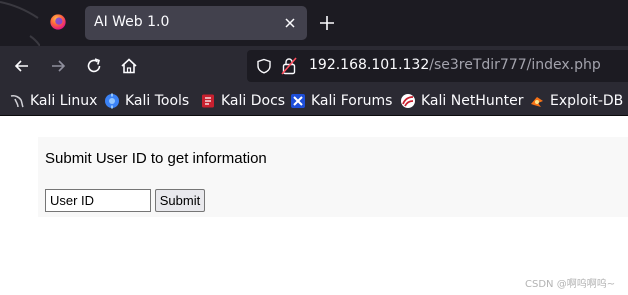 This screenshot has height=295, width=628. I want to click on url-path: /se3reTdir777/index.php, so click(515, 65).